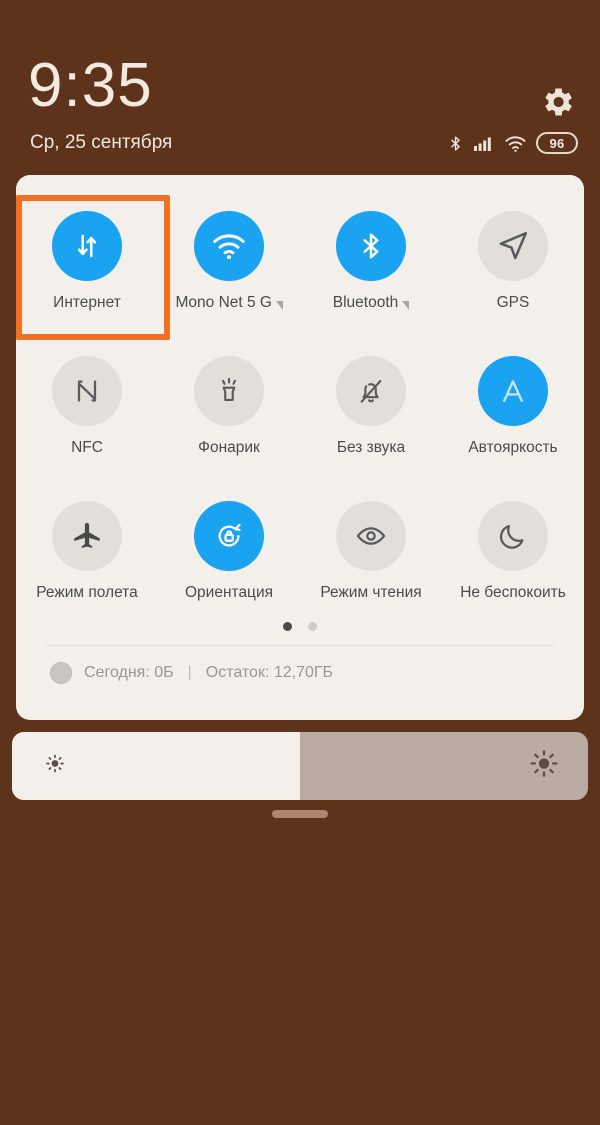  I want to click on brightness-high-icon, so click(544, 766).